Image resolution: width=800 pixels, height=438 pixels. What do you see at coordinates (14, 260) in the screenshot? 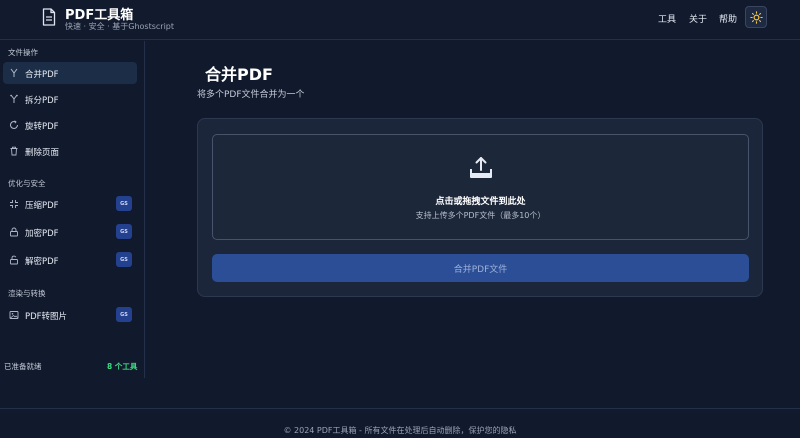
I see `unlock-icon` at bounding box center [14, 260].